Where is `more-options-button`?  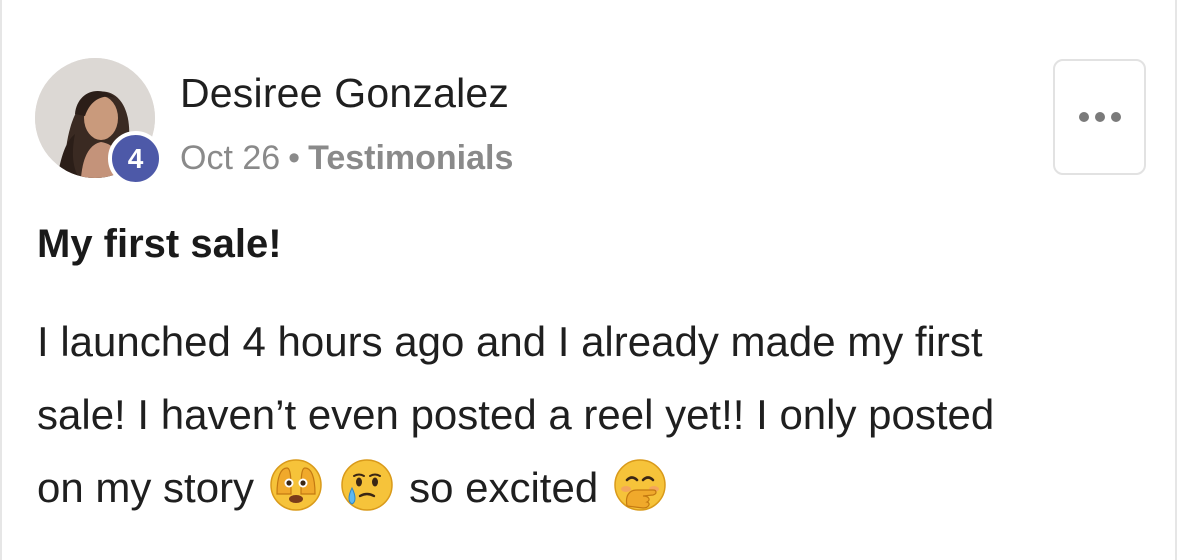
more-options-button is located at coordinates (1099, 117).